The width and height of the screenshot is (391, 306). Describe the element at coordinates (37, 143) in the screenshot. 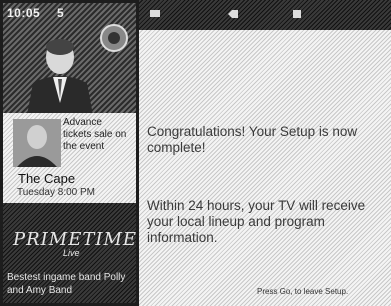

I see `promo-thumbnail-image` at that location.